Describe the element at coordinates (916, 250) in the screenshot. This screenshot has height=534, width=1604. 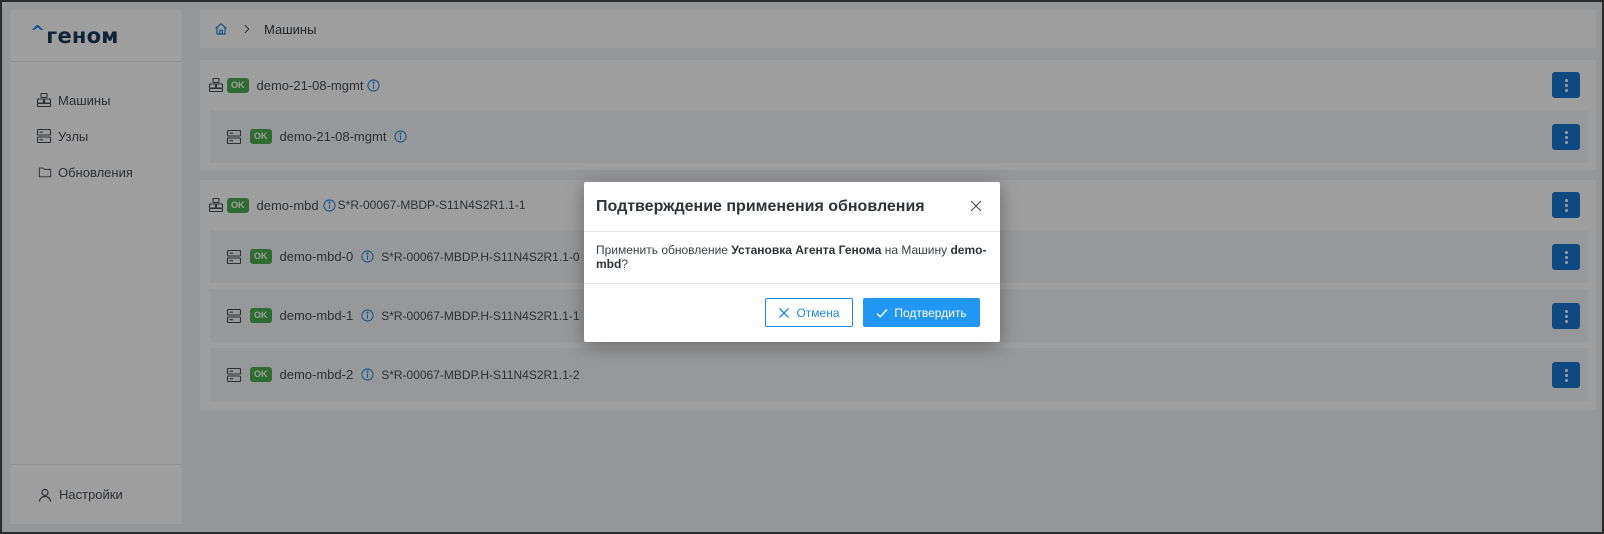
I see `dialog-text-middle: на Машину` at that location.